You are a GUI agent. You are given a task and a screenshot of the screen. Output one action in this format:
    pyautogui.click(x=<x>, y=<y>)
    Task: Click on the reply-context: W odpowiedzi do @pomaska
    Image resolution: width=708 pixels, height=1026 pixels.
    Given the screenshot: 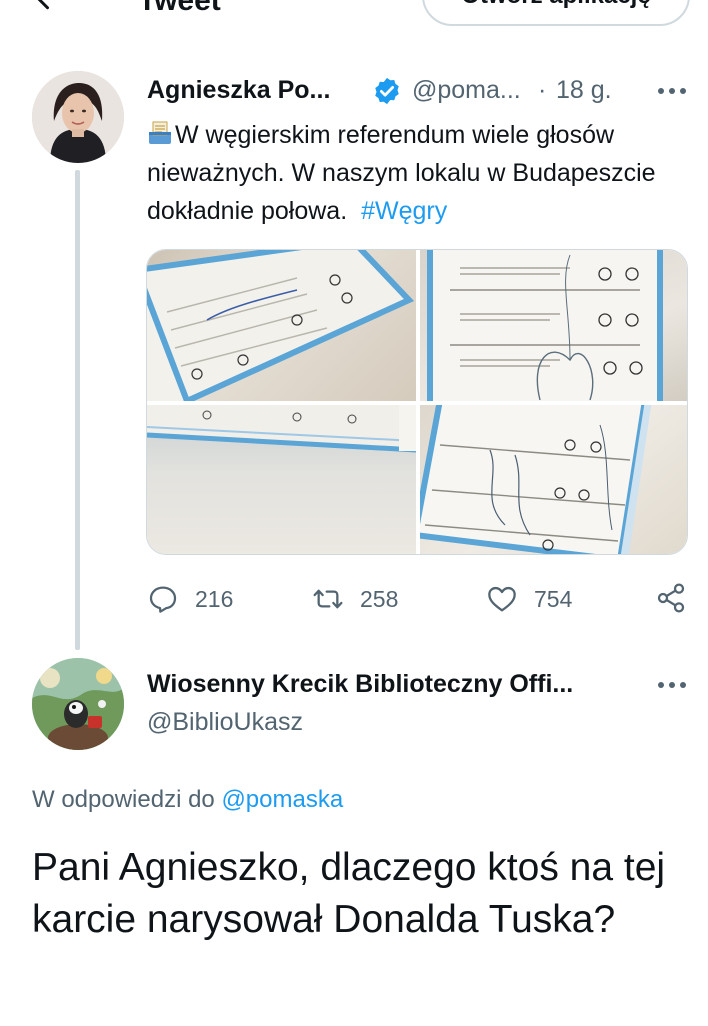 What is the action you would take?
    pyautogui.click(x=187, y=800)
    